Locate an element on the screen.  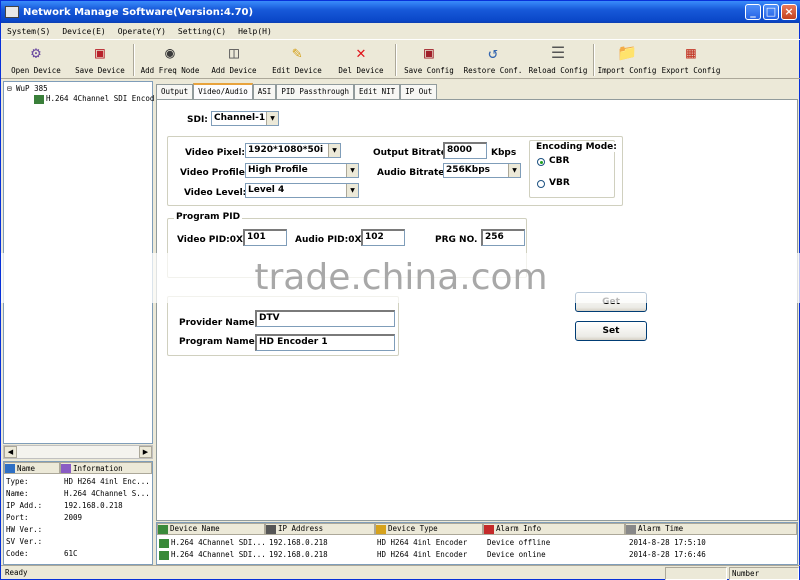
restore-config-icon: ↺ is located at coordinates (493, 52).